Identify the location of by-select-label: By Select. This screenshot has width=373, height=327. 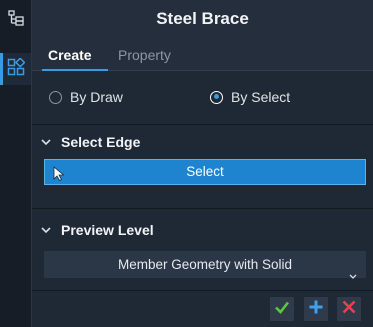
(261, 97).